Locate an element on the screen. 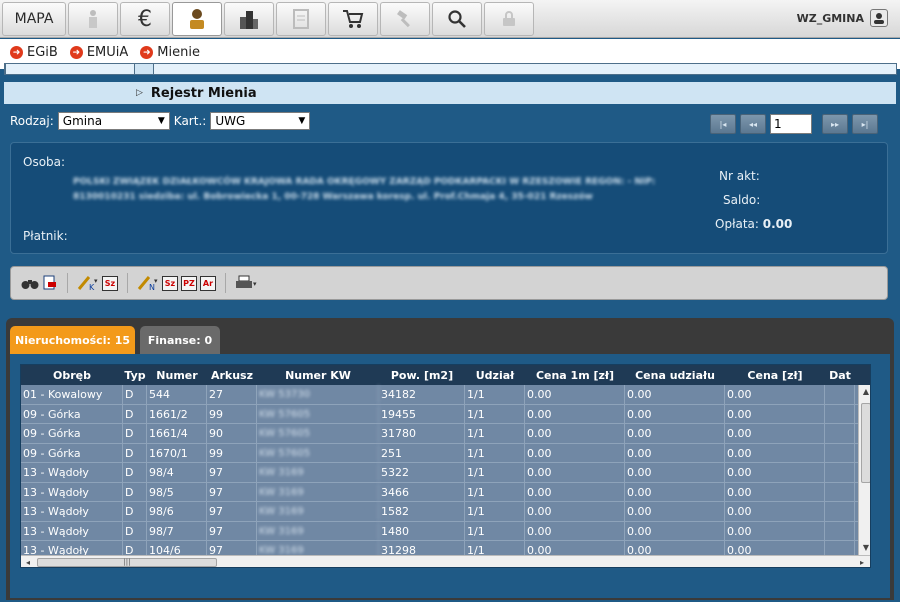  gavel-icon is located at coordinates (405, 19).